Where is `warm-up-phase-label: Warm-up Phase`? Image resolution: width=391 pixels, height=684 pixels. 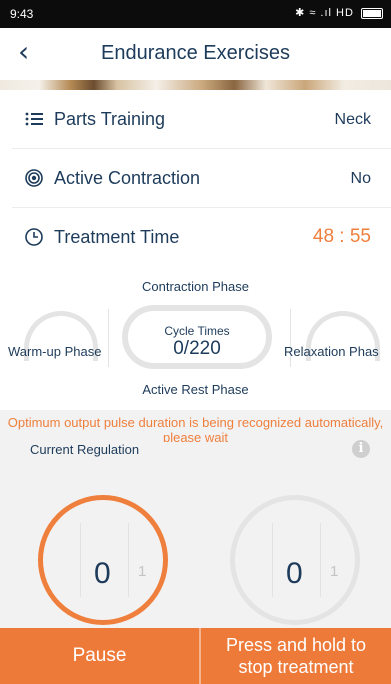 warm-up-phase-label: Warm-up Phase is located at coordinates (55, 351).